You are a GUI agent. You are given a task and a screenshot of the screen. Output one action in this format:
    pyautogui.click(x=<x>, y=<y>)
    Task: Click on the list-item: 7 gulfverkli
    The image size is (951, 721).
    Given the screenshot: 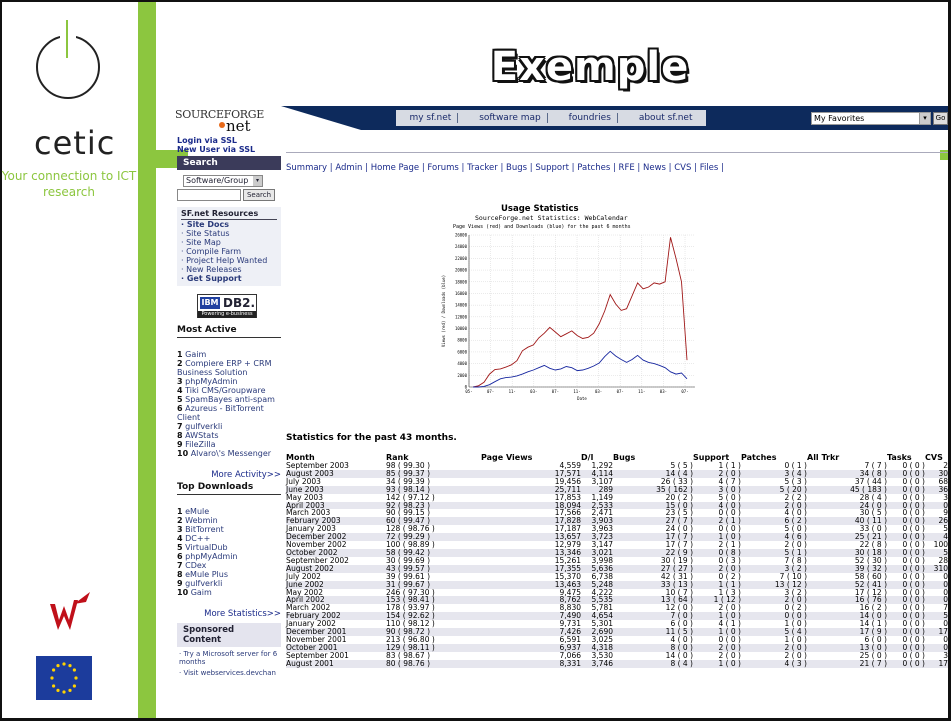 What is the action you would take?
    pyautogui.click(x=229, y=426)
    